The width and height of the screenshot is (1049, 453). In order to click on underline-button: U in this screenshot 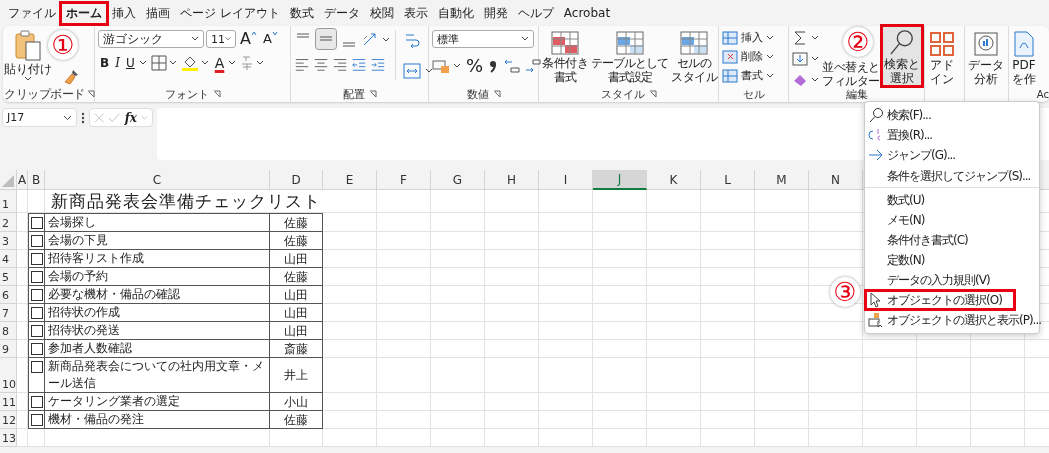, I will do `click(130, 63)`.